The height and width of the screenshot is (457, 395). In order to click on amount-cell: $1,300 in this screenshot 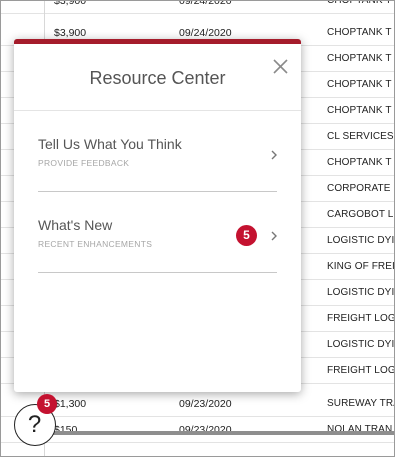, I will do `click(70, 404)`.